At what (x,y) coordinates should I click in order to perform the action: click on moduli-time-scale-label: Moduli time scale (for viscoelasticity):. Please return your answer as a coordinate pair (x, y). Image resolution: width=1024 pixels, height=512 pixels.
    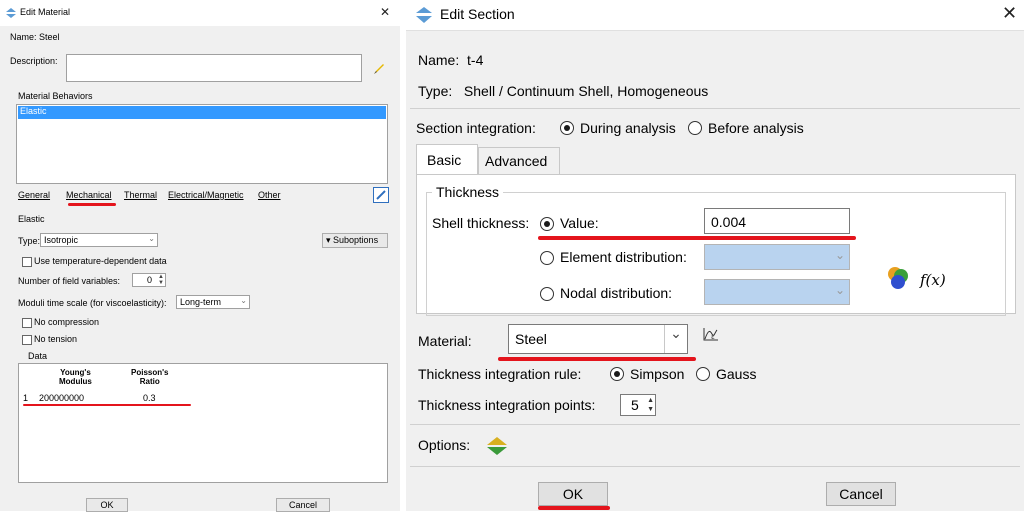
    Looking at the image, I should click on (92, 303).